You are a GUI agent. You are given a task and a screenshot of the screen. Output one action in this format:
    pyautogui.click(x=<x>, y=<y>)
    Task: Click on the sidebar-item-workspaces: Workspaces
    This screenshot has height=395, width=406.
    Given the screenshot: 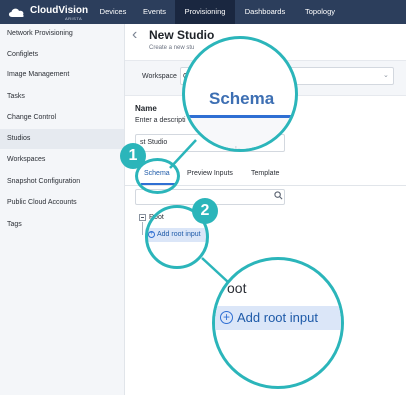 What is the action you would take?
    pyautogui.click(x=62, y=160)
    